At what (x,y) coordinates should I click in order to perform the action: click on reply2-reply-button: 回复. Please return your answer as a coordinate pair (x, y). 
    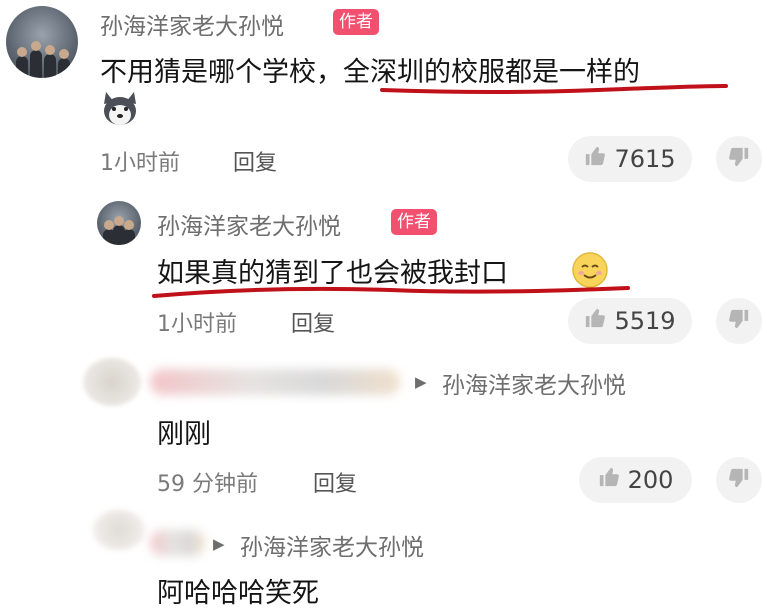
    Looking at the image, I should click on (335, 482).